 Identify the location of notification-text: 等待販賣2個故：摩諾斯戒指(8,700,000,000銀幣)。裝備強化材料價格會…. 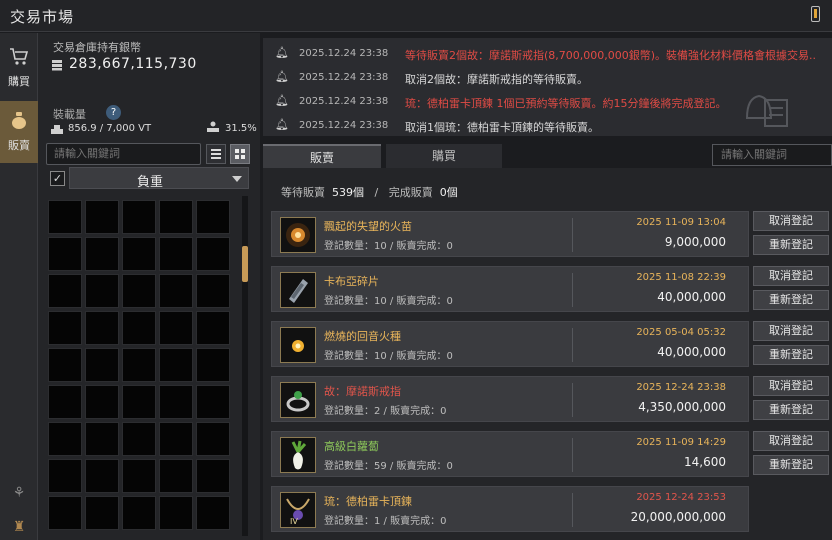
(610, 55).